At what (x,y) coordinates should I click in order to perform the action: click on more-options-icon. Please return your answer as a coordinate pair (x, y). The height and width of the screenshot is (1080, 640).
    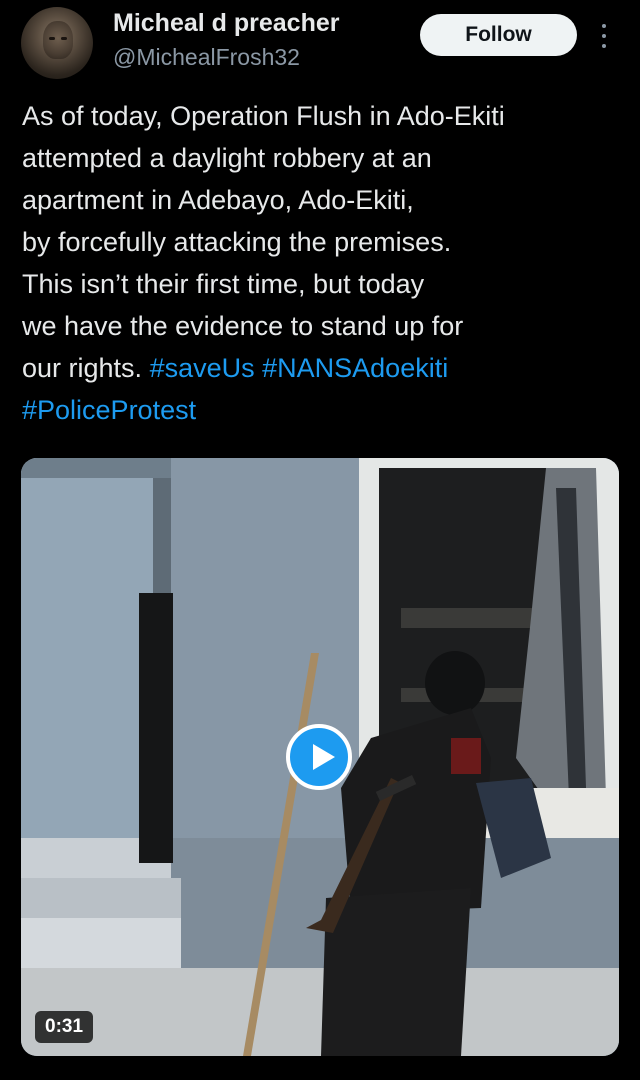
    Looking at the image, I should click on (604, 36).